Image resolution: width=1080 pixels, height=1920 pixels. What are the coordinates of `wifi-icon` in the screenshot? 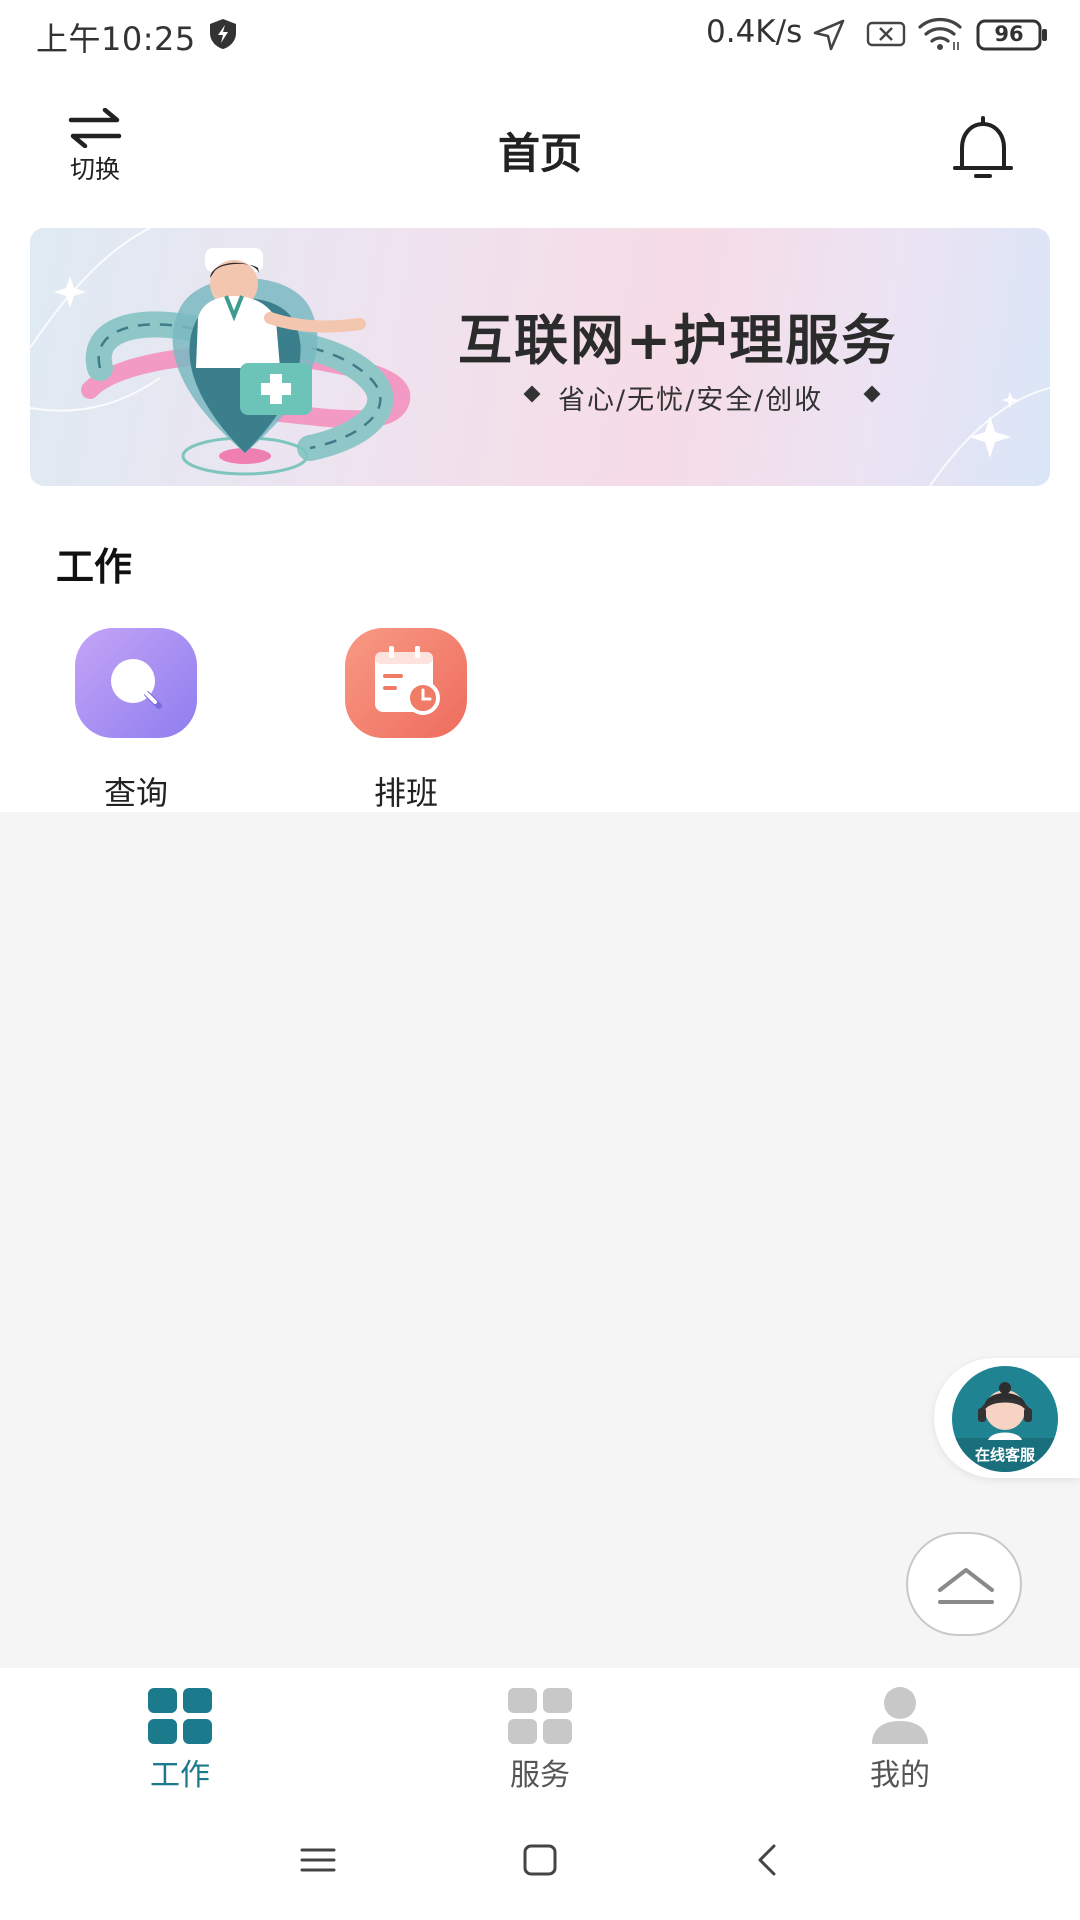 It's located at (940, 33).